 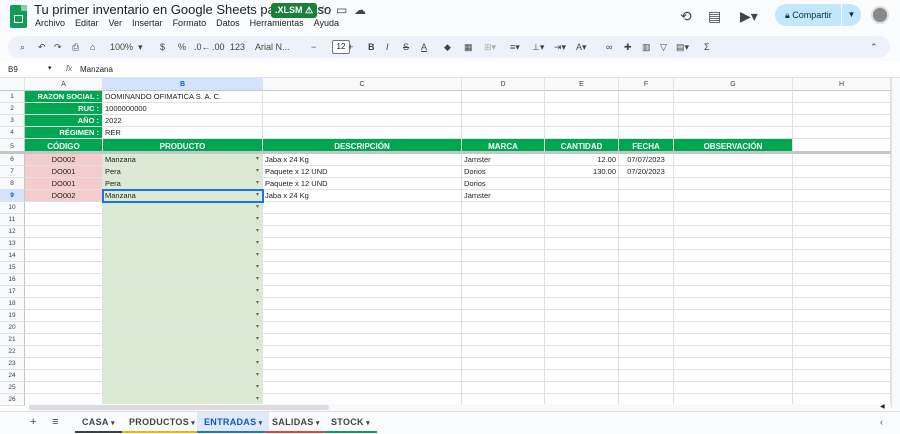 What do you see at coordinates (12, 304) in the screenshot?
I see `row-header: 18` at bounding box center [12, 304].